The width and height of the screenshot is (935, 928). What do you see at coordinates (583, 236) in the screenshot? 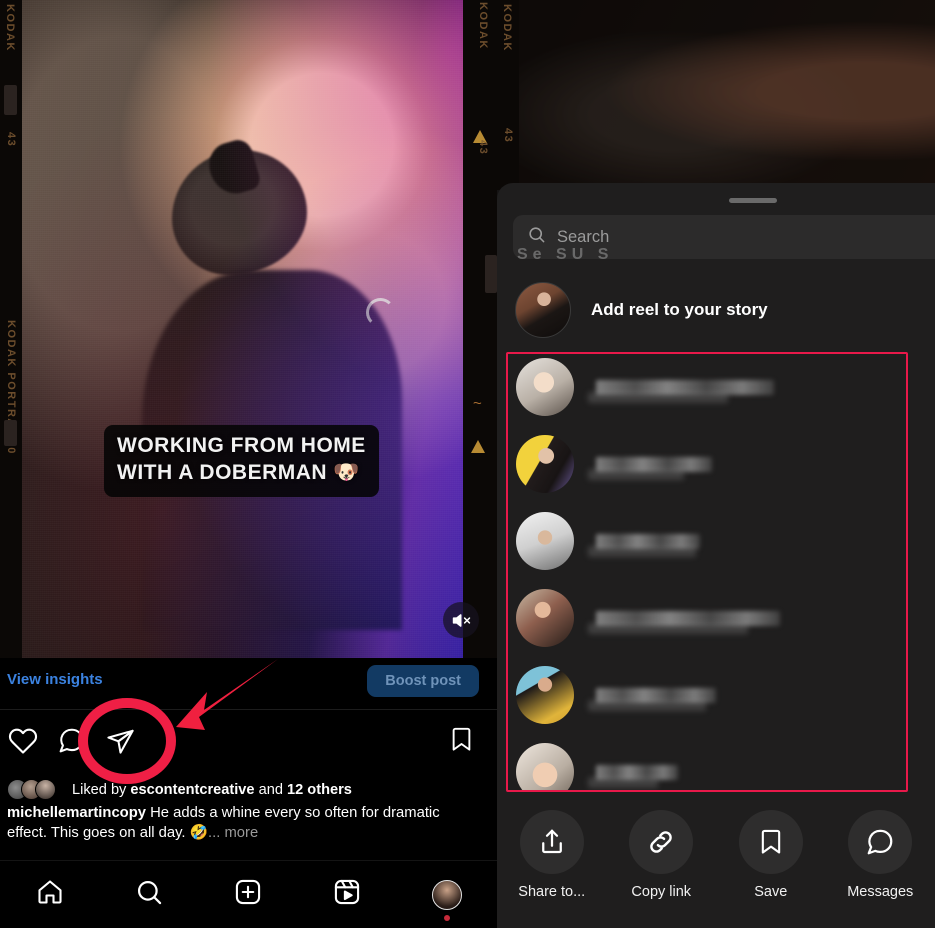
I see `search-placeholder: Search` at bounding box center [583, 236].